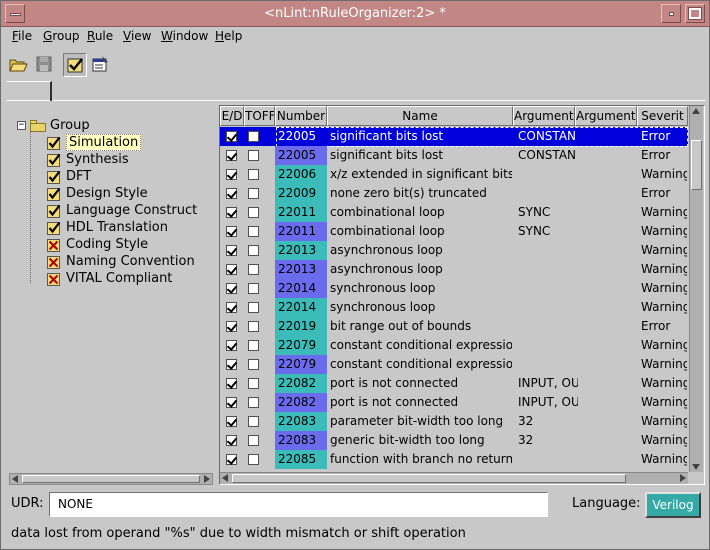 The width and height of the screenshot is (710, 550). Describe the element at coordinates (298, 504) in the screenshot. I see `udr-input: NONE` at that location.